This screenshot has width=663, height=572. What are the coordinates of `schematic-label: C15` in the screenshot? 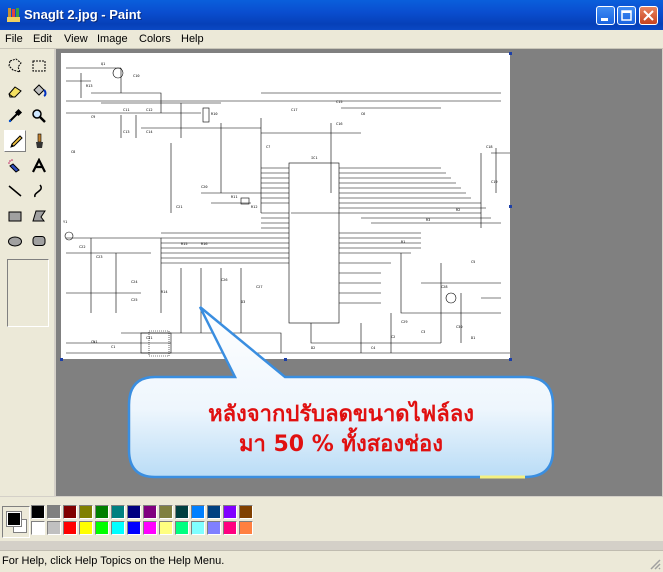 It's located at (339, 102).